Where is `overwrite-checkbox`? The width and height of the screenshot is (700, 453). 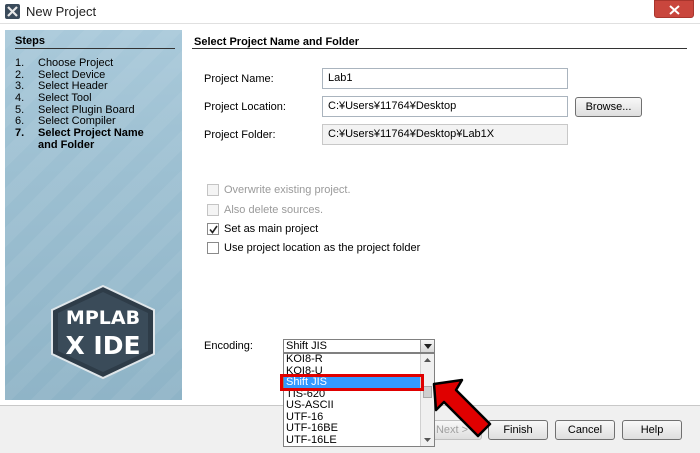
overwrite-checkbox is located at coordinates (213, 190).